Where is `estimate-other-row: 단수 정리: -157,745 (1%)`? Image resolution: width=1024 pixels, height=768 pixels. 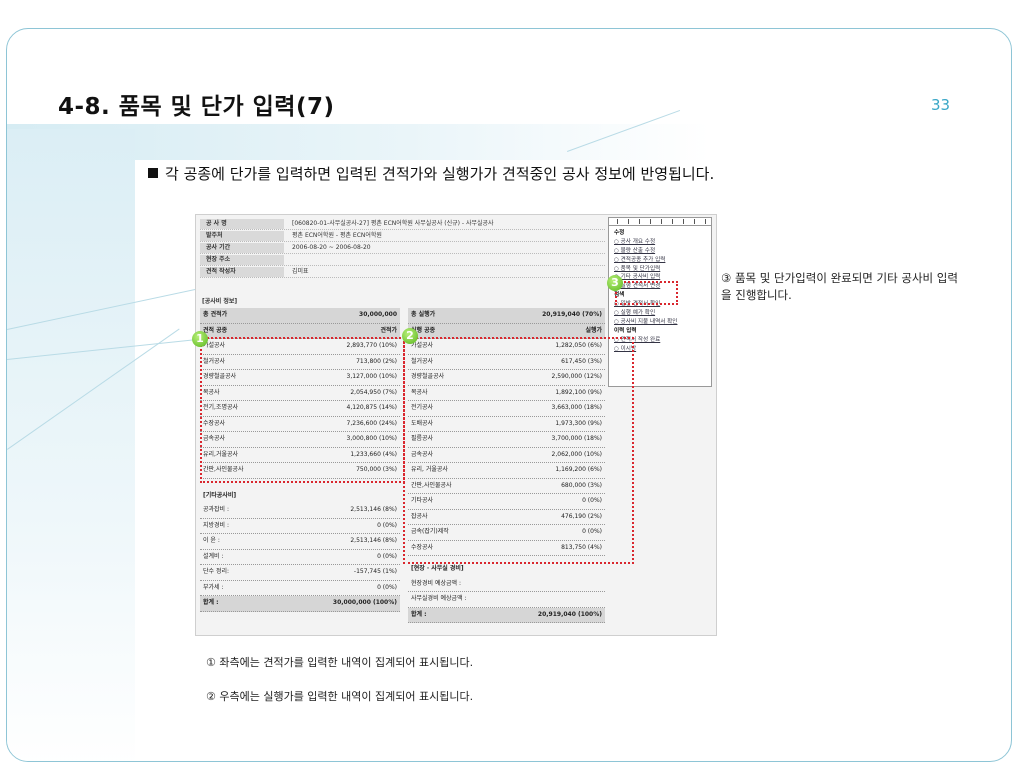 estimate-other-row: 단수 정리: -157,745 (1%) is located at coordinates (300, 573).